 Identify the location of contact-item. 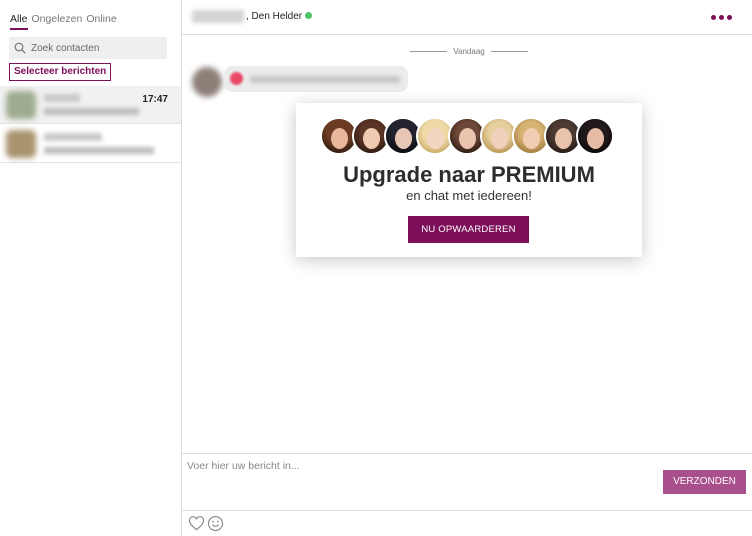
(90, 144).